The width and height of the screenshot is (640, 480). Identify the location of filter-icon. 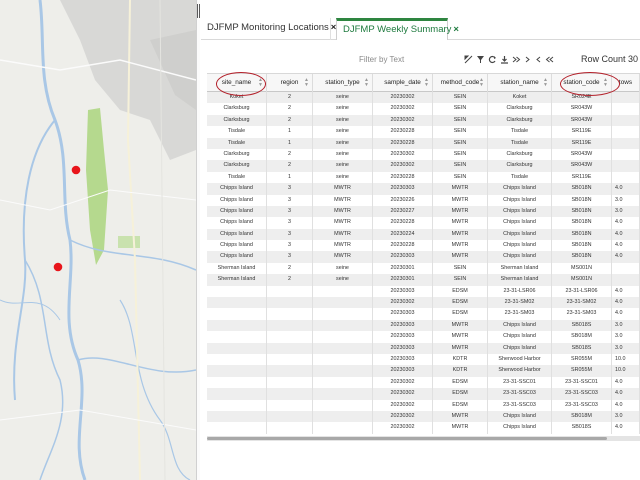
(480, 60).